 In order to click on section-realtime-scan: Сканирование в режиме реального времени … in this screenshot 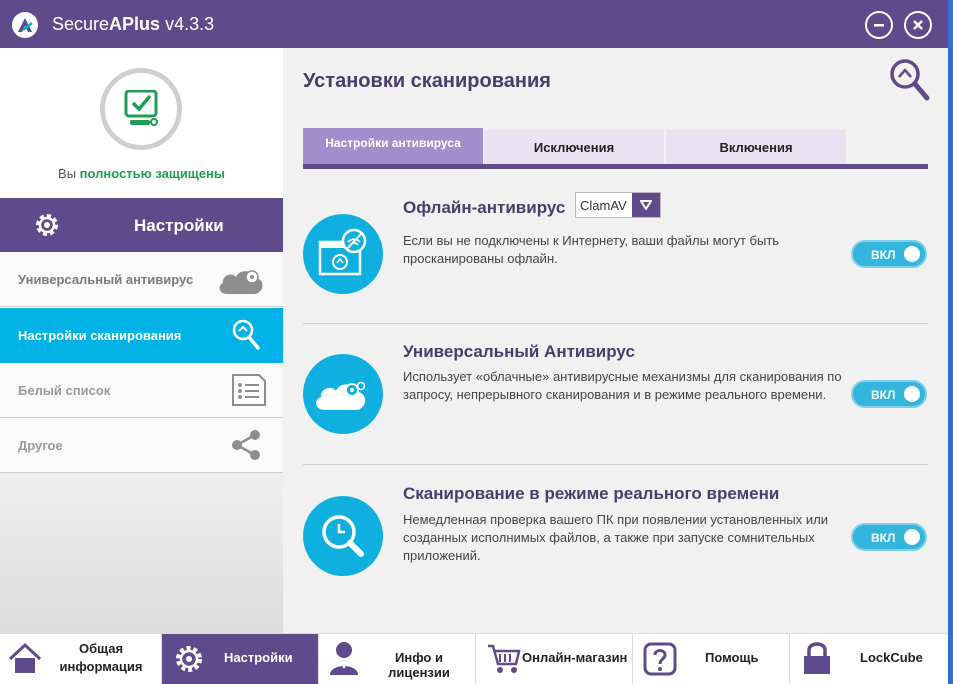, I will do `click(615, 544)`.